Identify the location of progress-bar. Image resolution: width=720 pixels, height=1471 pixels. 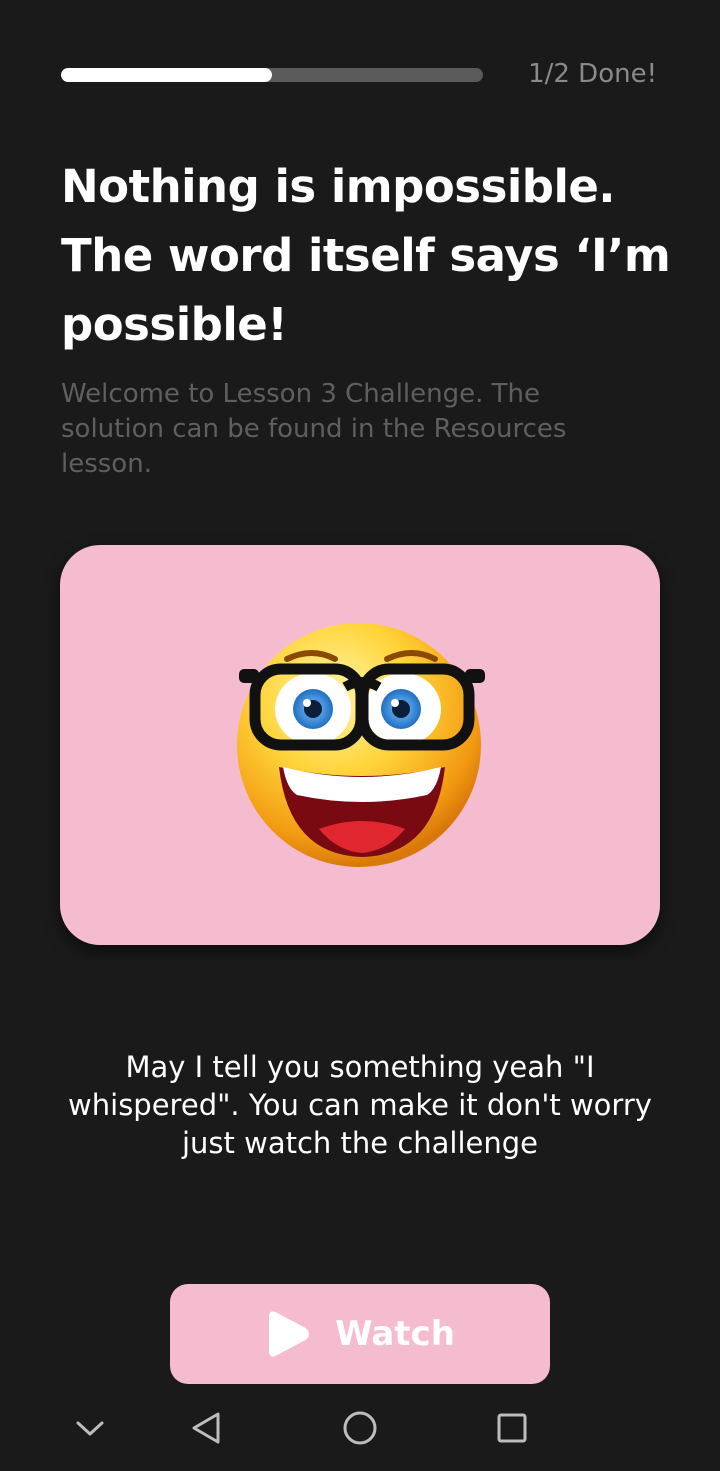
(272, 75).